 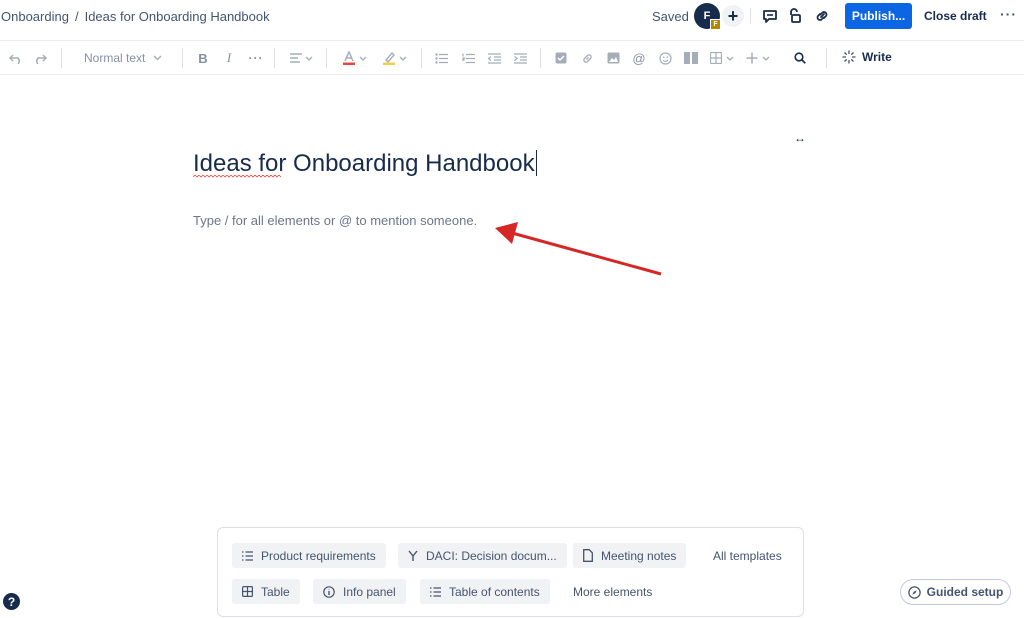 I want to click on document-icon, so click(x=588, y=555).